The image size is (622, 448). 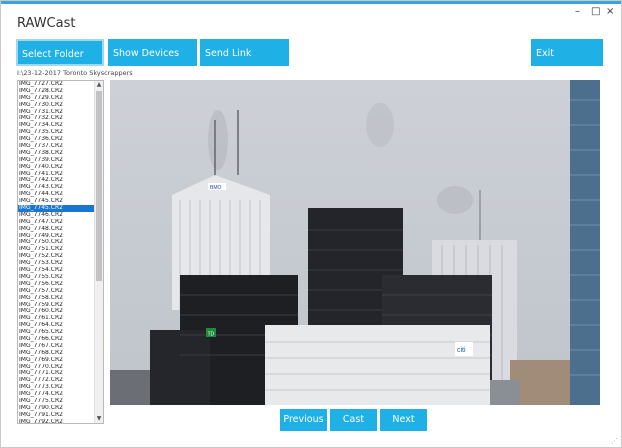 What do you see at coordinates (57, 311) in the screenshot?
I see `file-list-item: IMG_7760.CR2` at bounding box center [57, 311].